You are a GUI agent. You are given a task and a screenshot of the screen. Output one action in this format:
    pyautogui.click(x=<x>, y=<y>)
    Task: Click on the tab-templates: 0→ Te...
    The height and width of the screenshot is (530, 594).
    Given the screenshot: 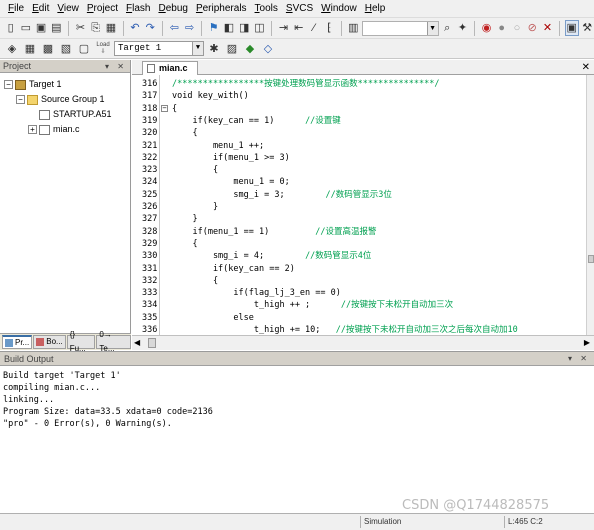 What is the action you would take?
    pyautogui.click(x=113, y=341)
    